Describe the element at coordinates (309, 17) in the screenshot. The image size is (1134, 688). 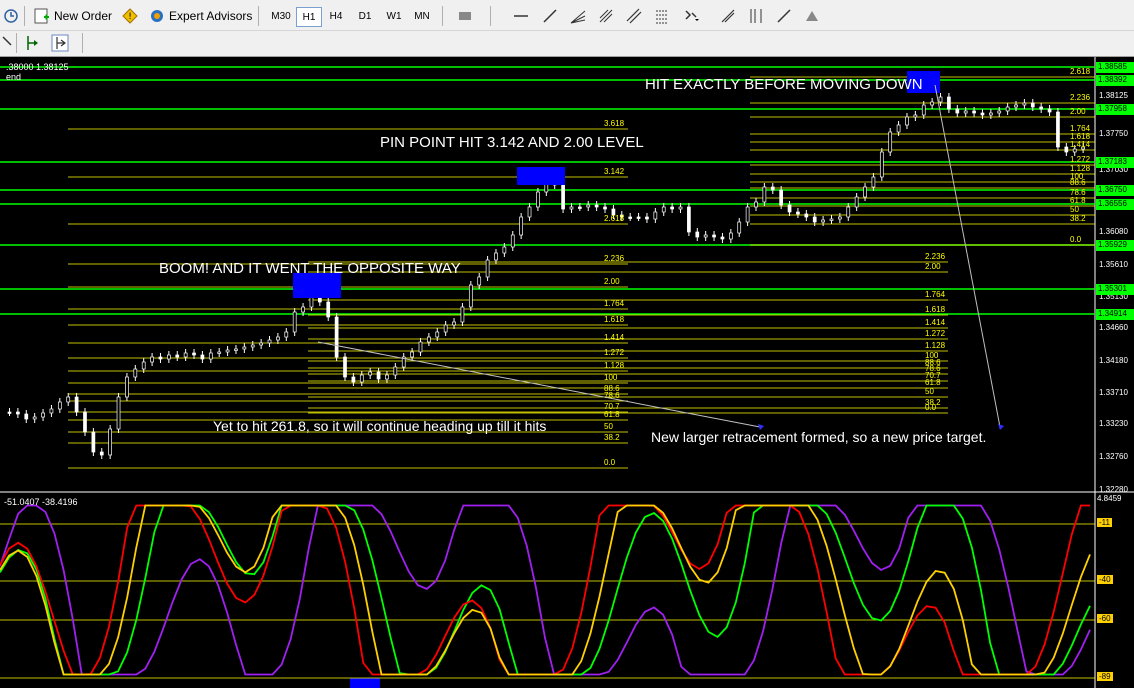
I see `timeframe-h1: H1` at that location.